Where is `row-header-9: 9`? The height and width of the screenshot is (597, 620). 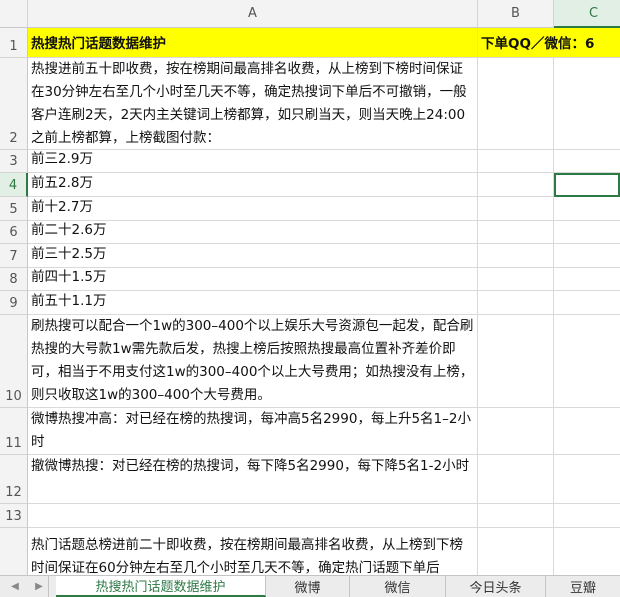
row-header-9: 9 is located at coordinates (14, 303).